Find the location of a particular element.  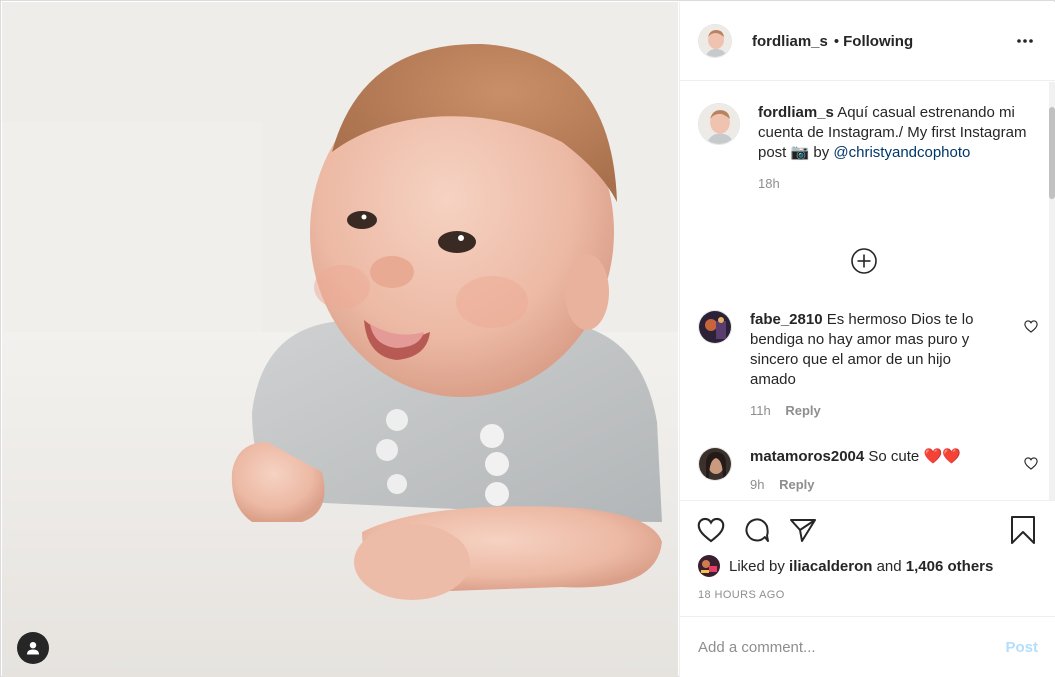

tagged-users-button is located at coordinates (33, 648).